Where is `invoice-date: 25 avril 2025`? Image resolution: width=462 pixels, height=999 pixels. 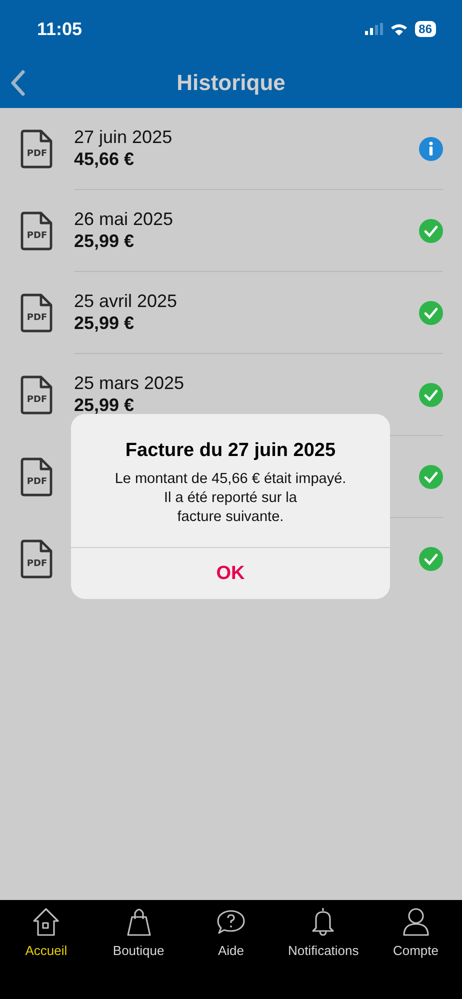 invoice-date: 25 avril 2025 is located at coordinates (126, 301).